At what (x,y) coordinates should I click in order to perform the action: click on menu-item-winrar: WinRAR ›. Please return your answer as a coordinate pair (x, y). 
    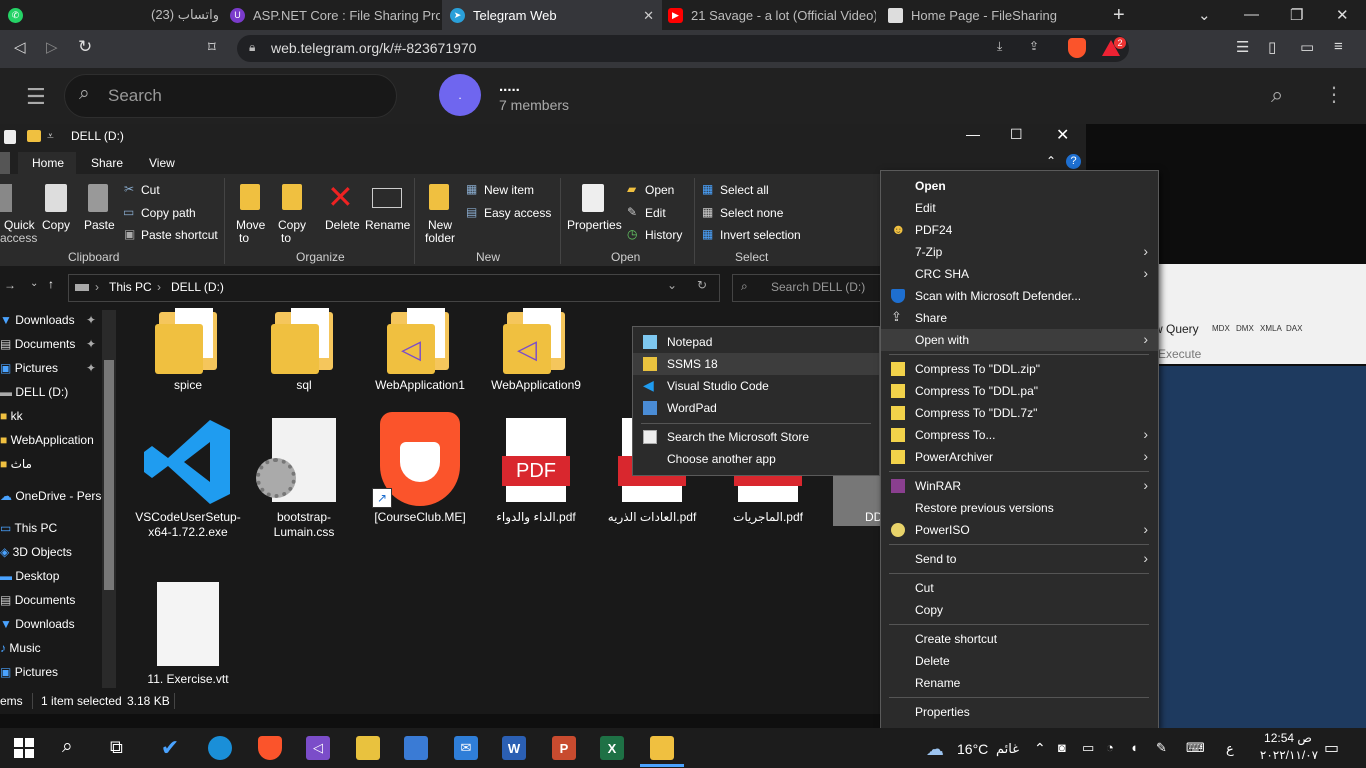
    Looking at the image, I should click on (1019, 486).